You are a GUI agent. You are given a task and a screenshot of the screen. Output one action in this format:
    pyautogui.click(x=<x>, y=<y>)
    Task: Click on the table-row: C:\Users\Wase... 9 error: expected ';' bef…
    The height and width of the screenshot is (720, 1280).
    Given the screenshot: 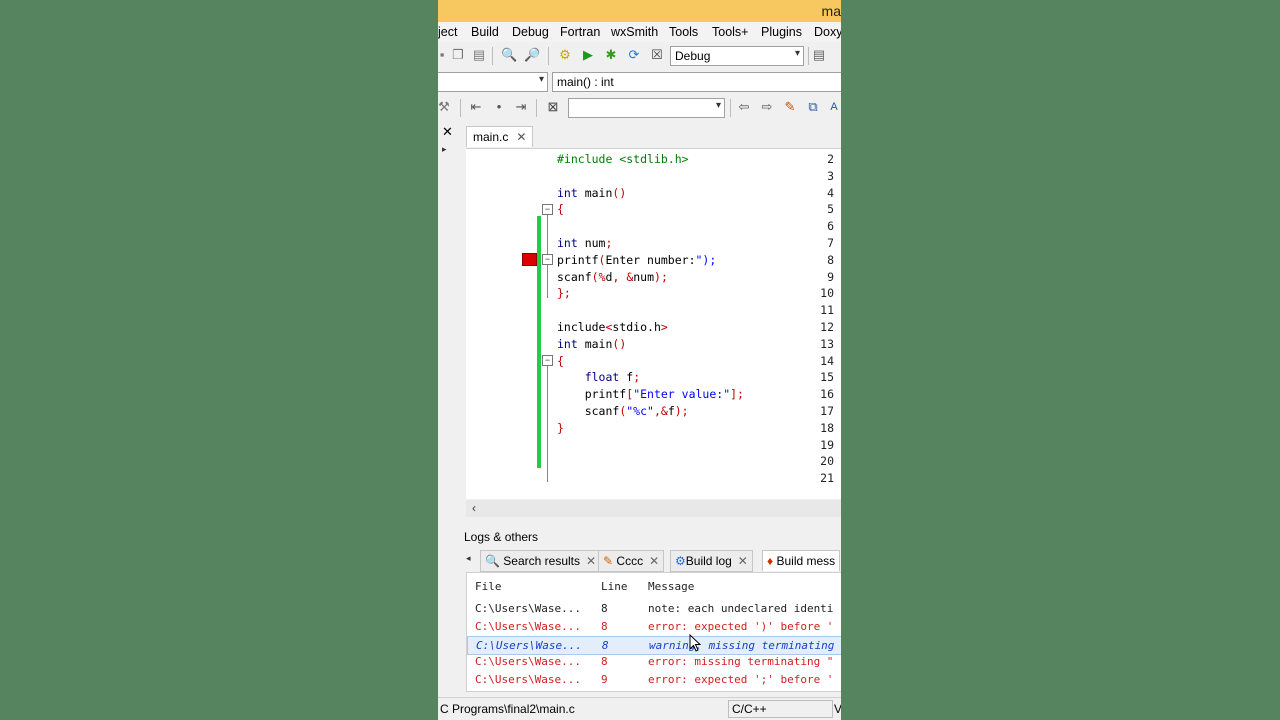 What is the action you would take?
    pyautogui.click(x=654, y=679)
    